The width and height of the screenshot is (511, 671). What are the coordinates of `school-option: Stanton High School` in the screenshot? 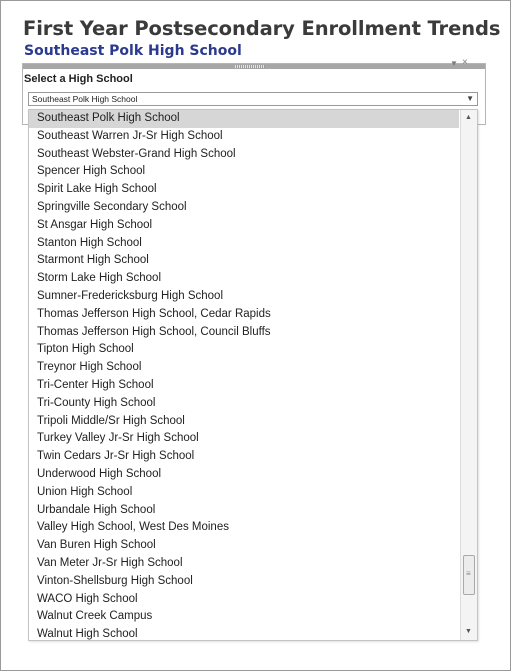 It's located at (244, 244).